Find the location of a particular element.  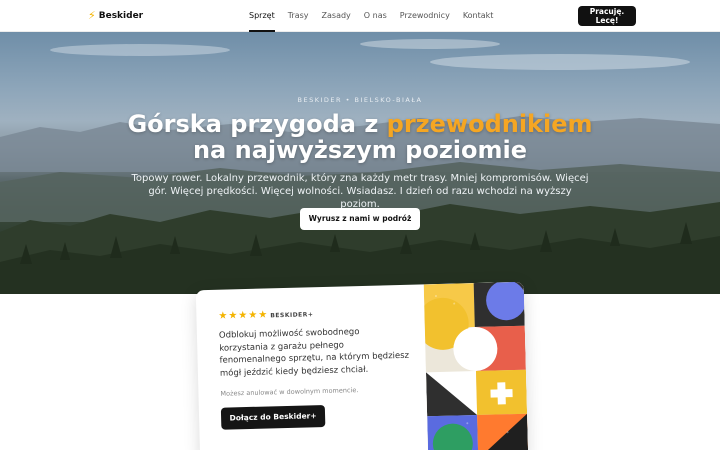

geometric-art-image is located at coordinates (476, 365).